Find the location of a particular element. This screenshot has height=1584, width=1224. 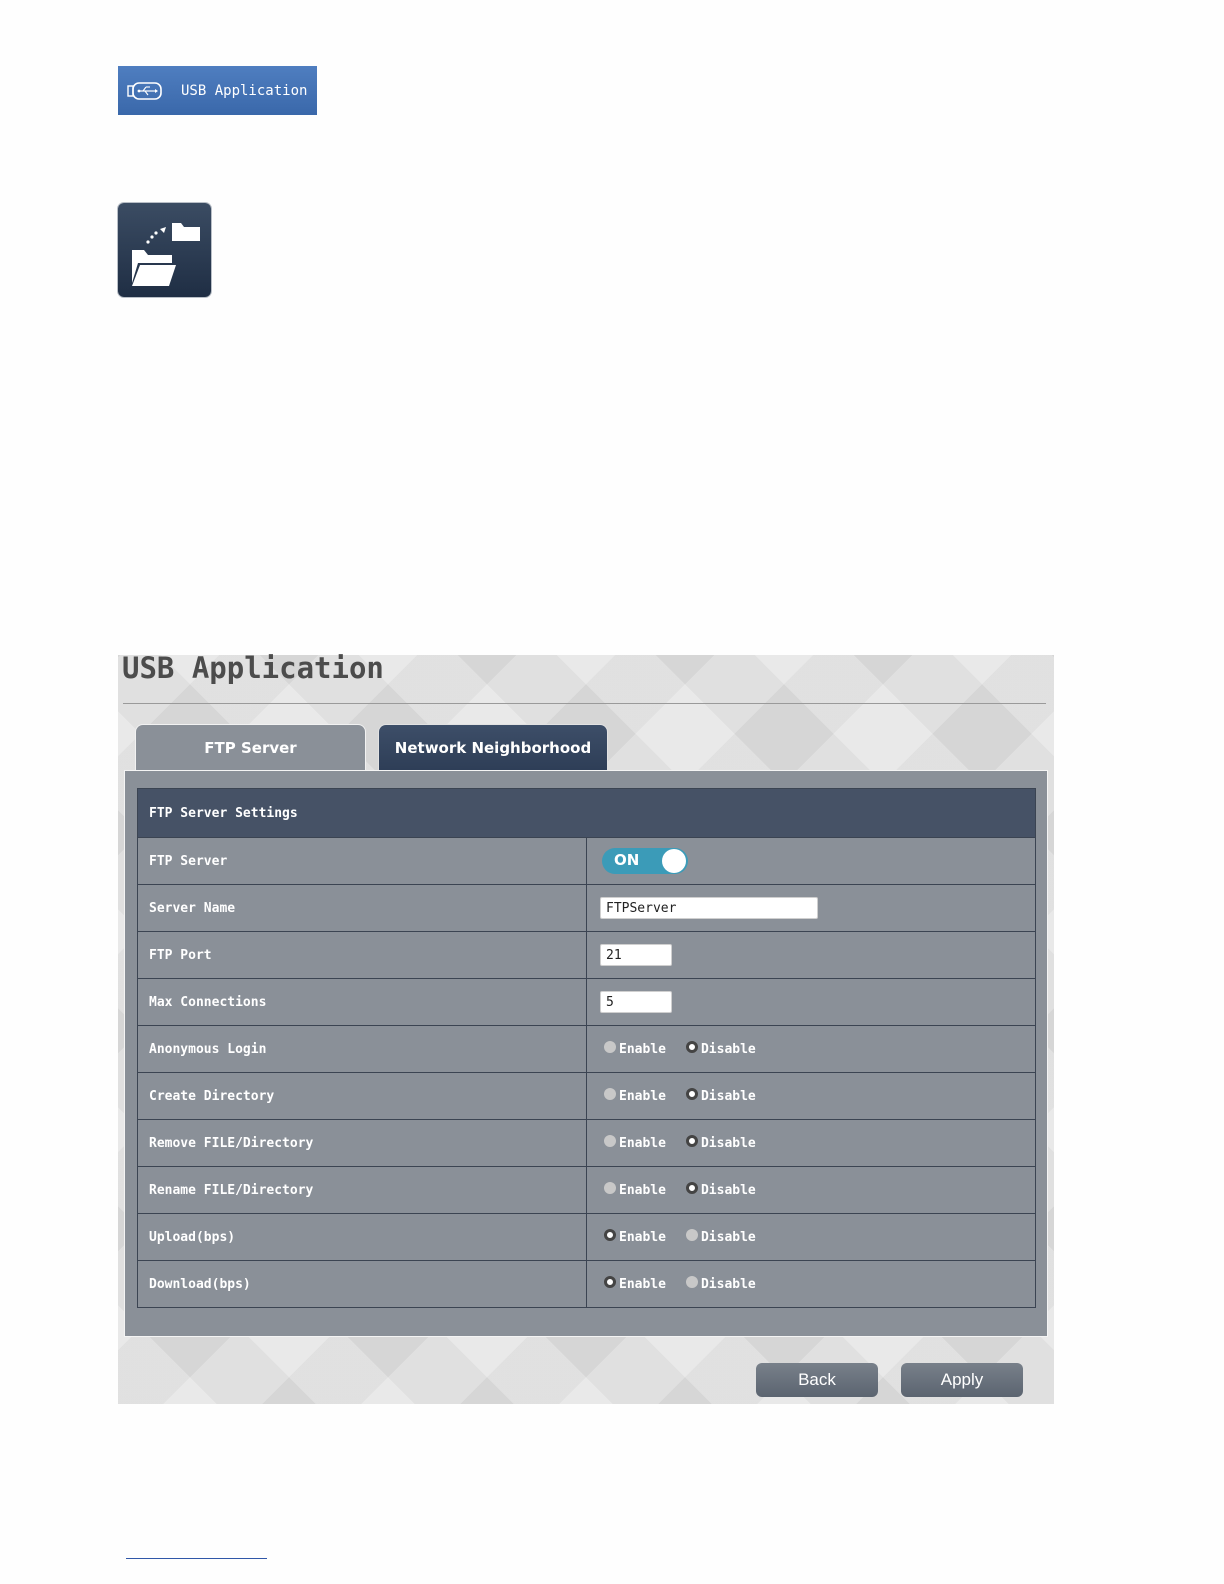

tab-ftp-server: FTP Server is located at coordinates (250, 747).